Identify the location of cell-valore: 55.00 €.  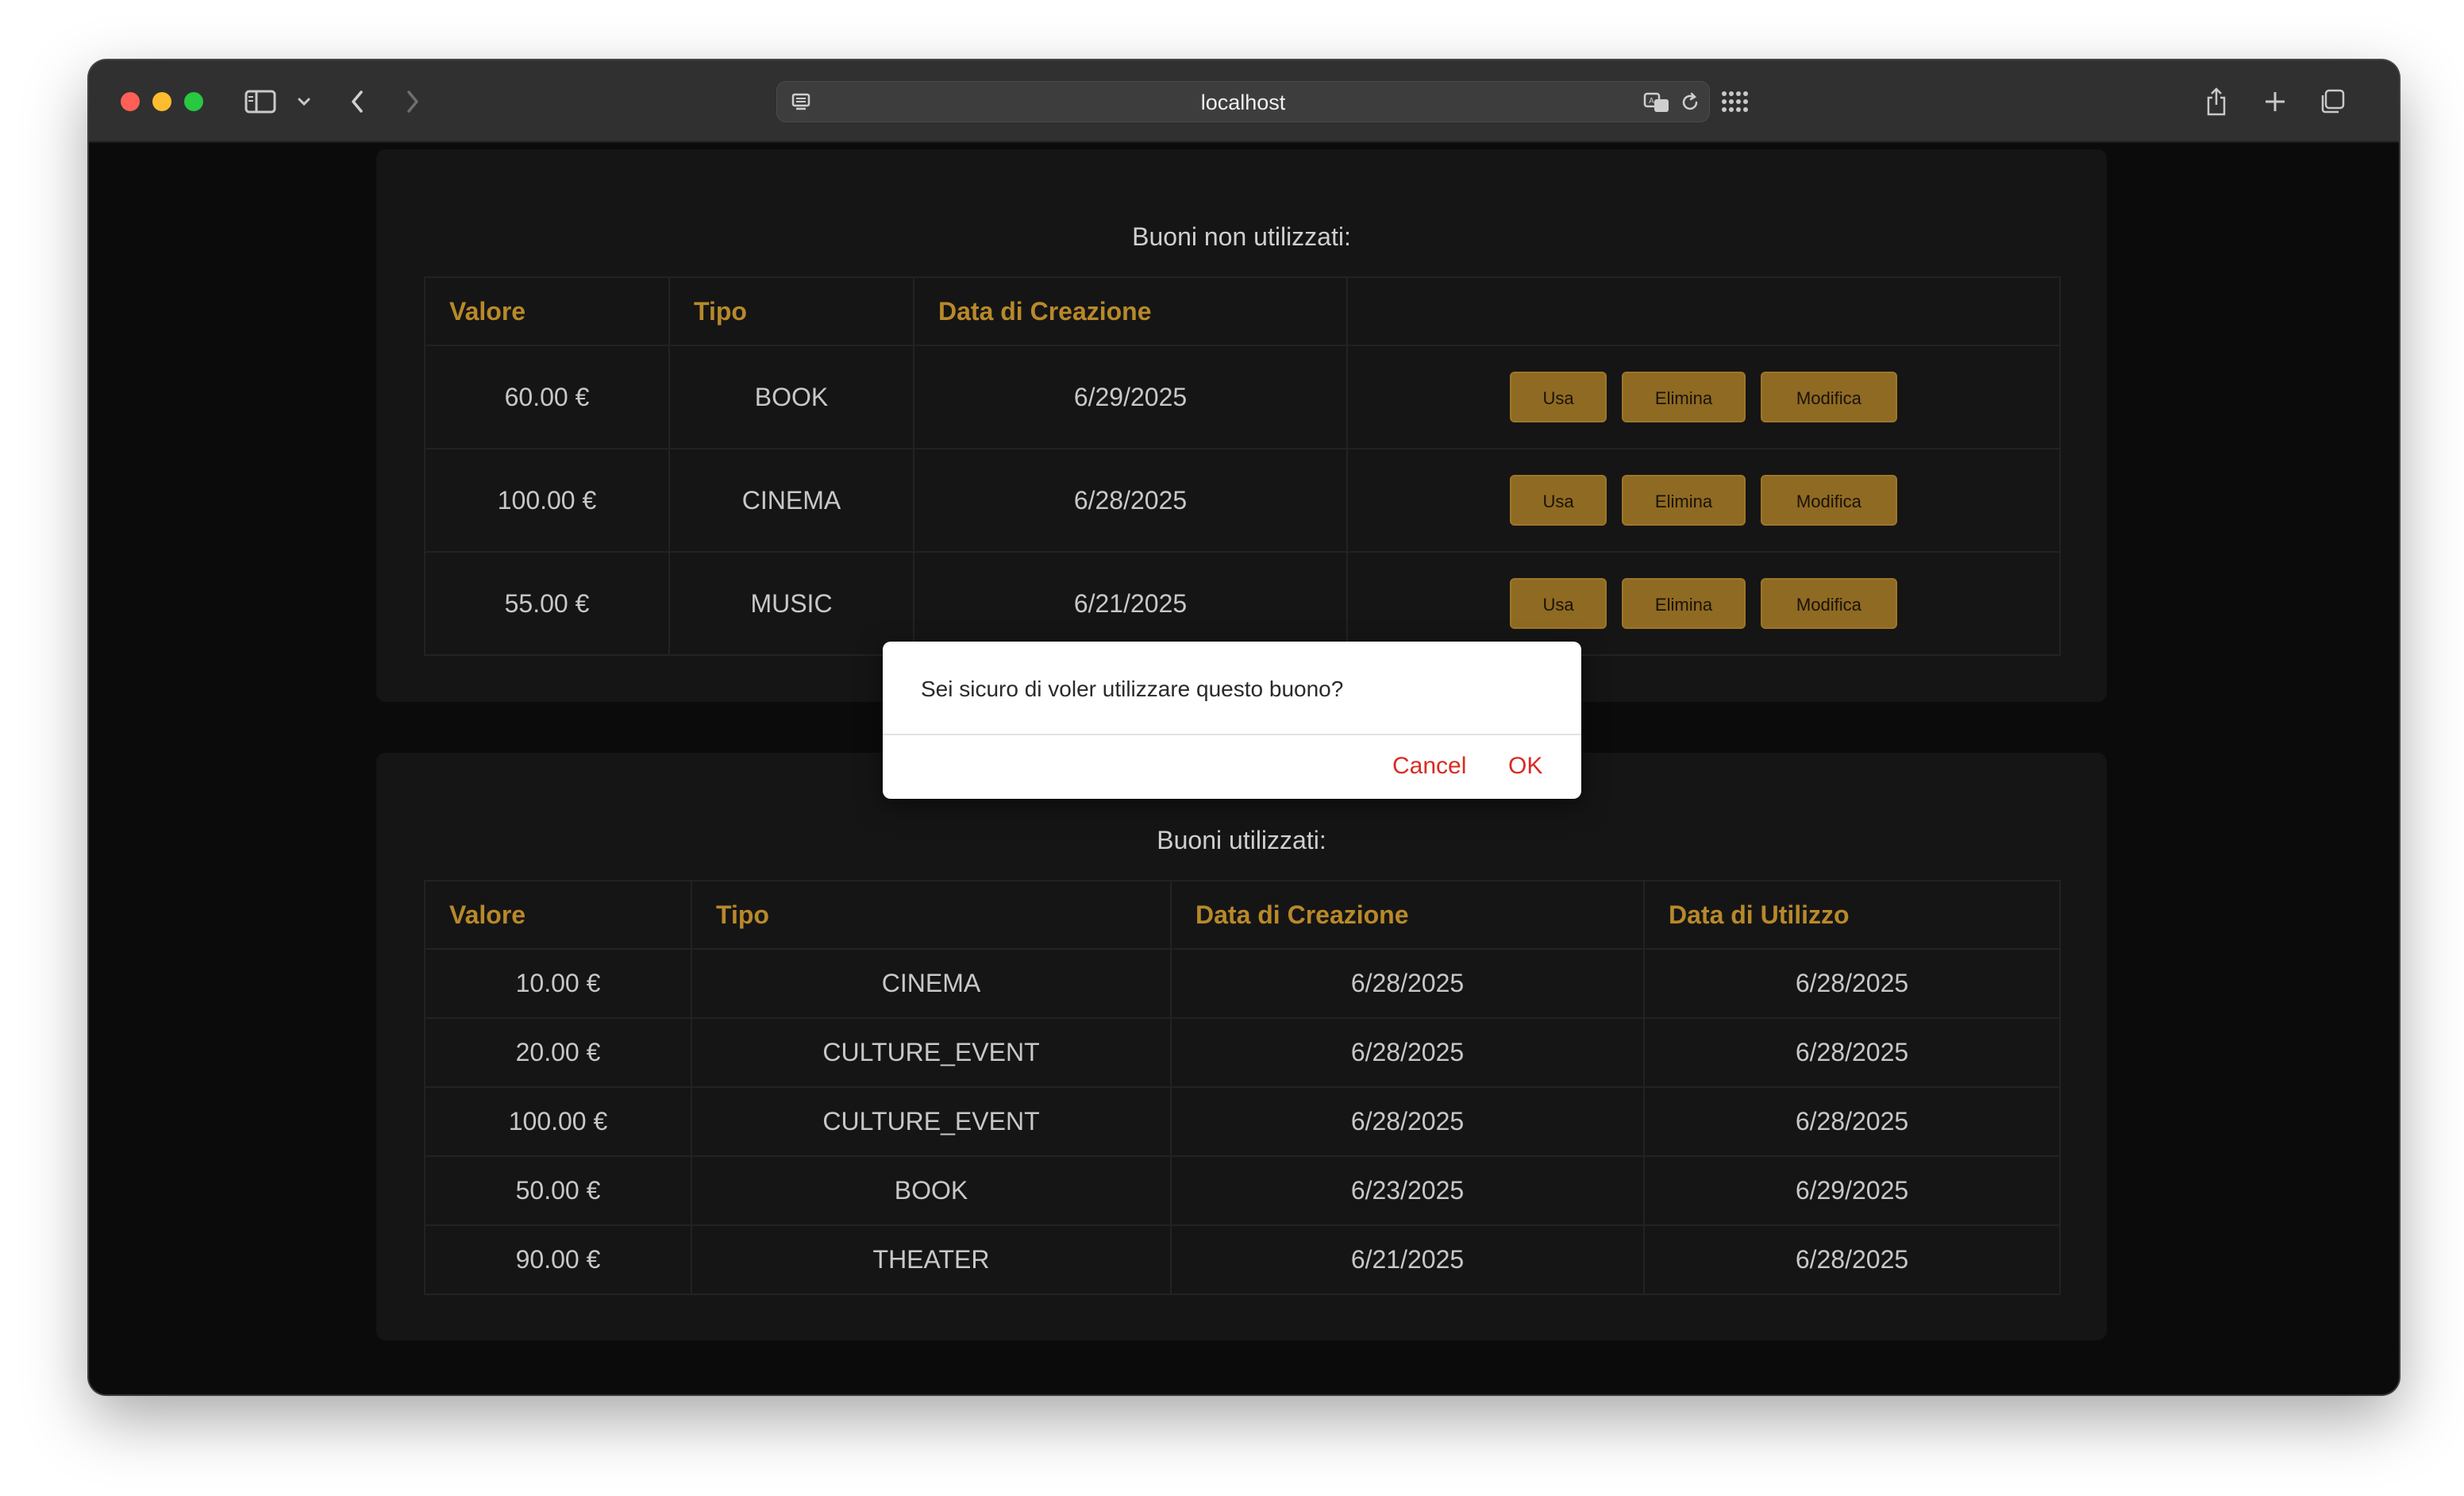
(547, 603).